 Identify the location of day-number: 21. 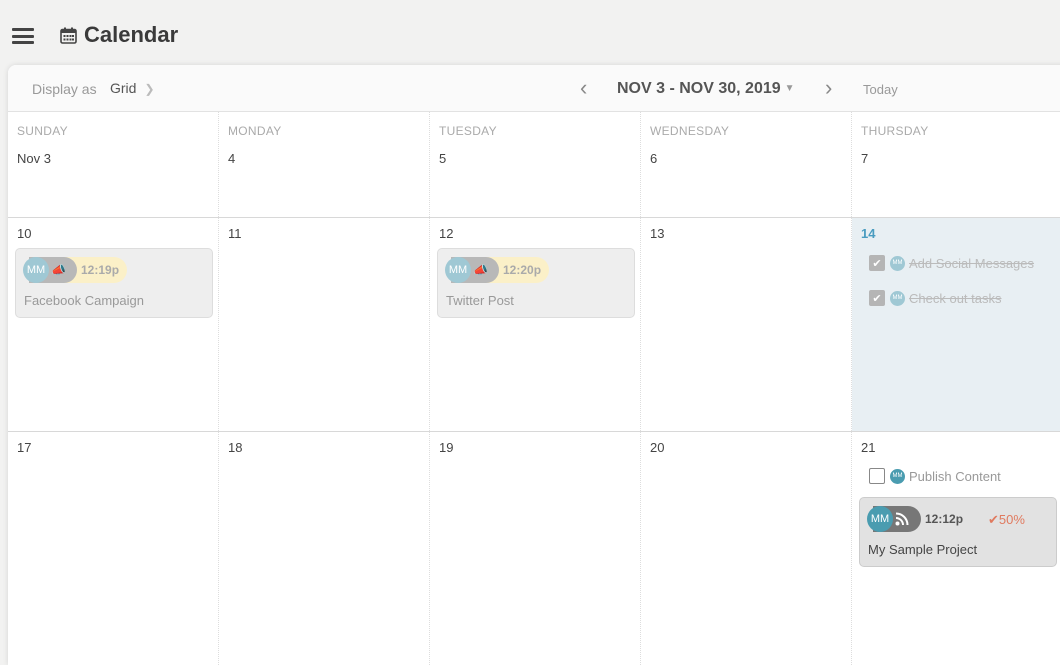
(868, 447).